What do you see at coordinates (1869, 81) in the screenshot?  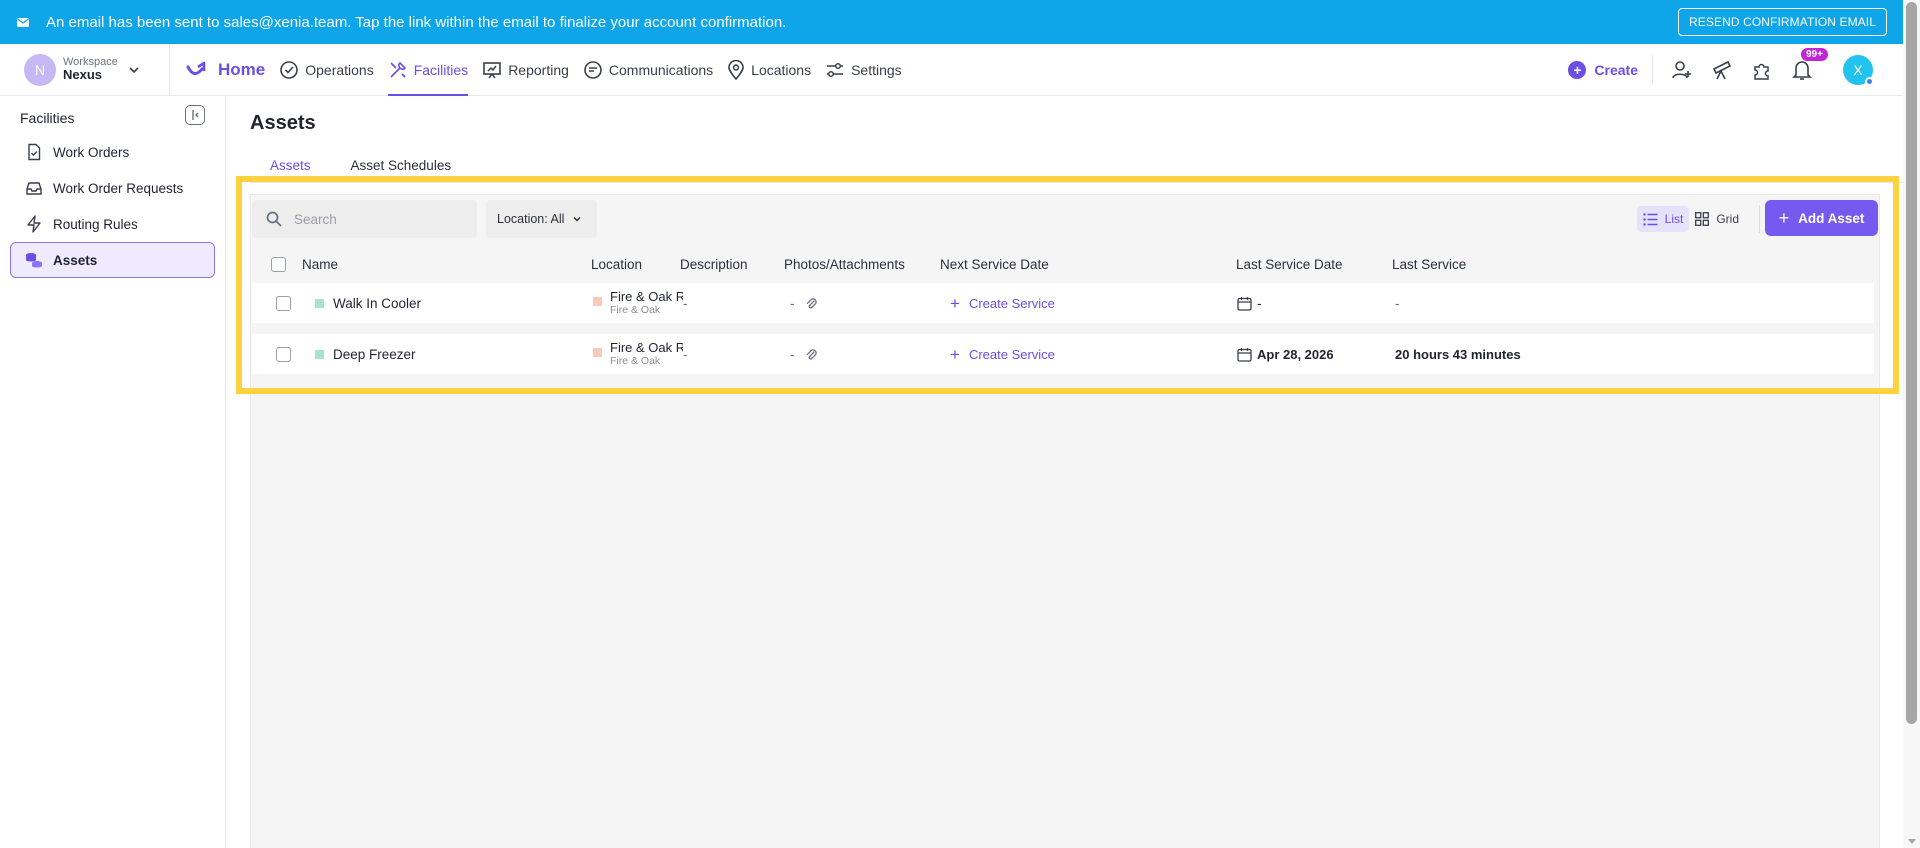 I see `online-status-dot` at bounding box center [1869, 81].